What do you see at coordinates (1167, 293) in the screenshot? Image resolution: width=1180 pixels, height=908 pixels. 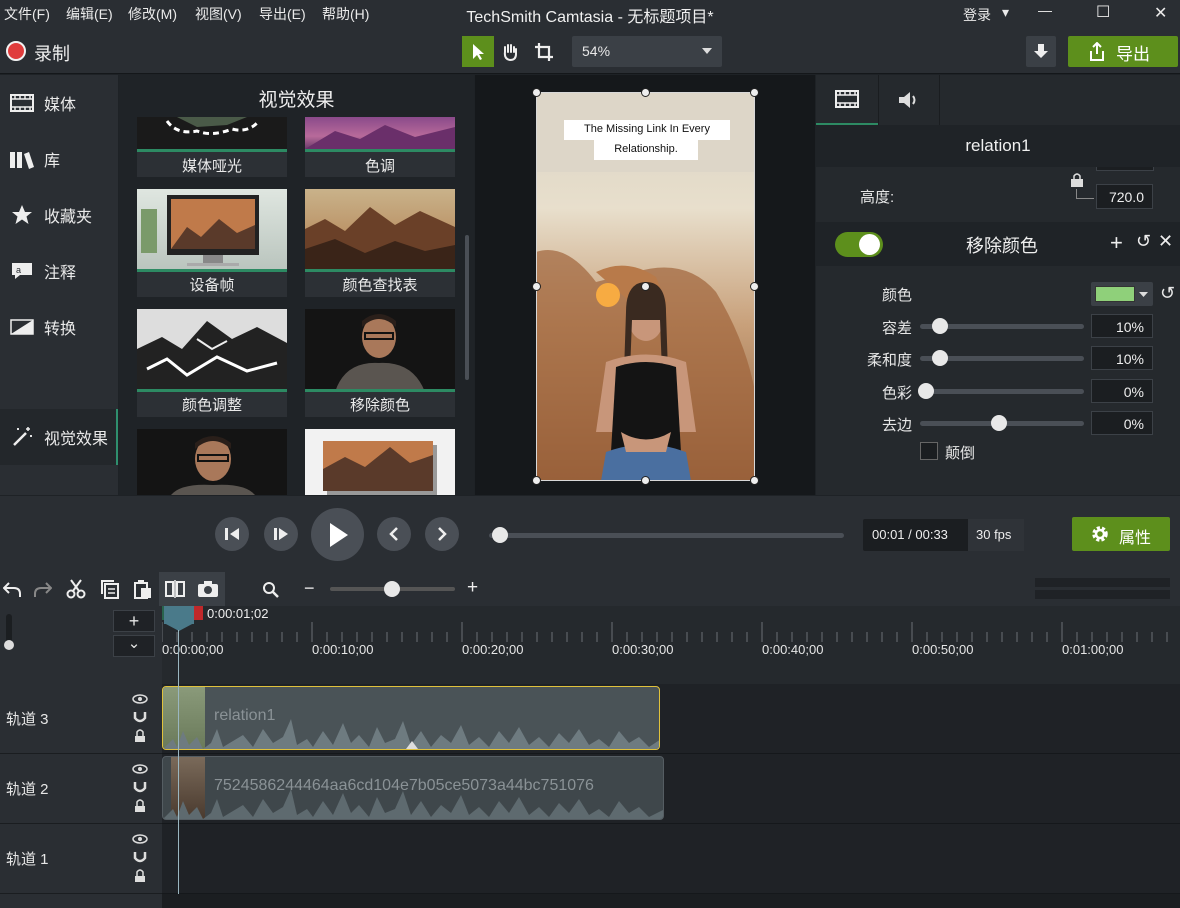 I see `reset-color-icon: ↺` at bounding box center [1167, 293].